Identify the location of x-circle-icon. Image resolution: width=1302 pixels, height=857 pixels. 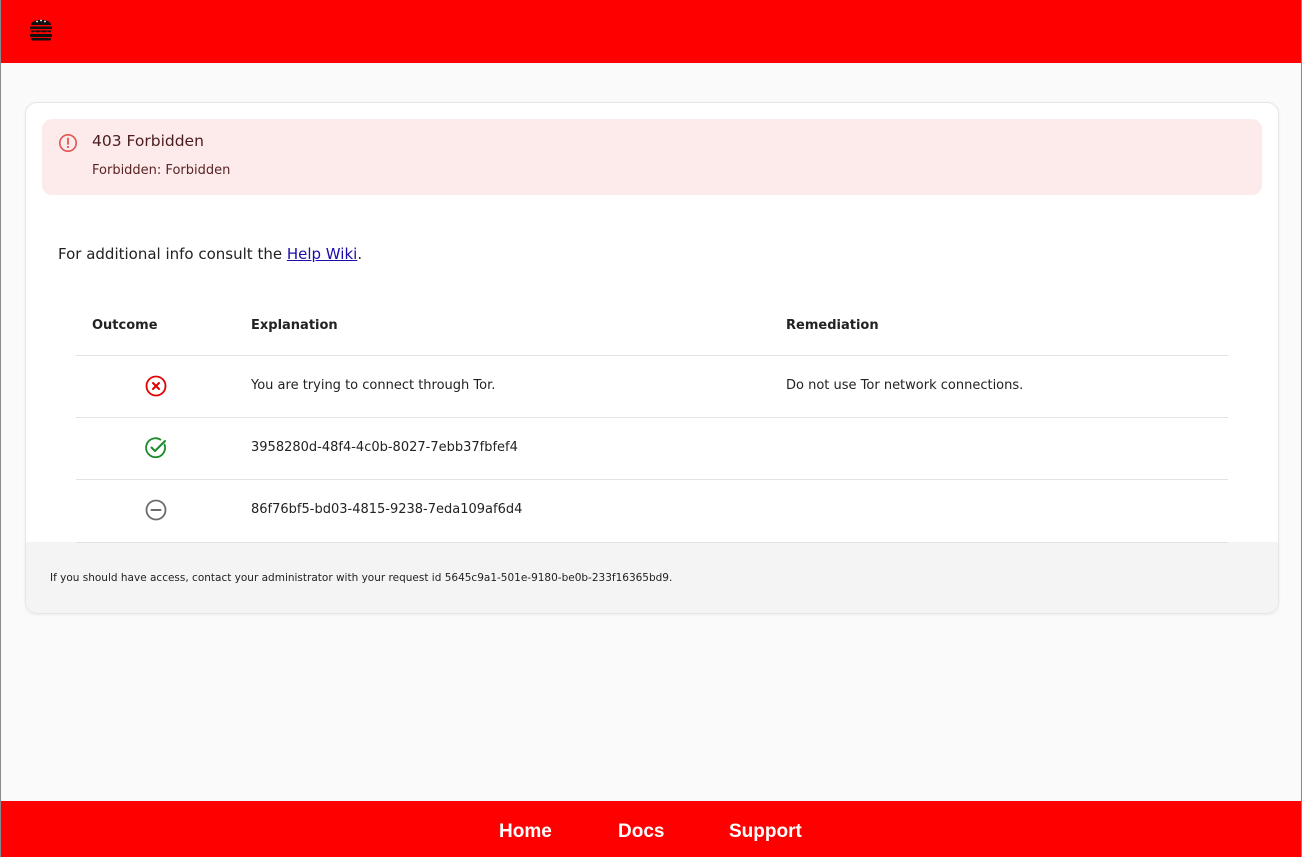
(156, 386).